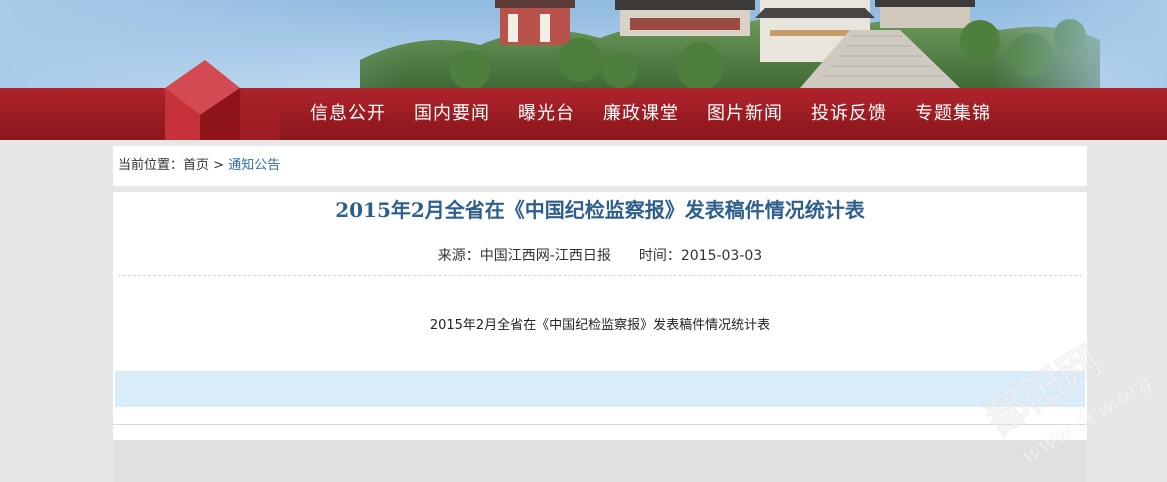  What do you see at coordinates (641, 114) in the screenshot?
I see `nav-item-integrity-class: 廉政课堂` at bounding box center [641, 114].